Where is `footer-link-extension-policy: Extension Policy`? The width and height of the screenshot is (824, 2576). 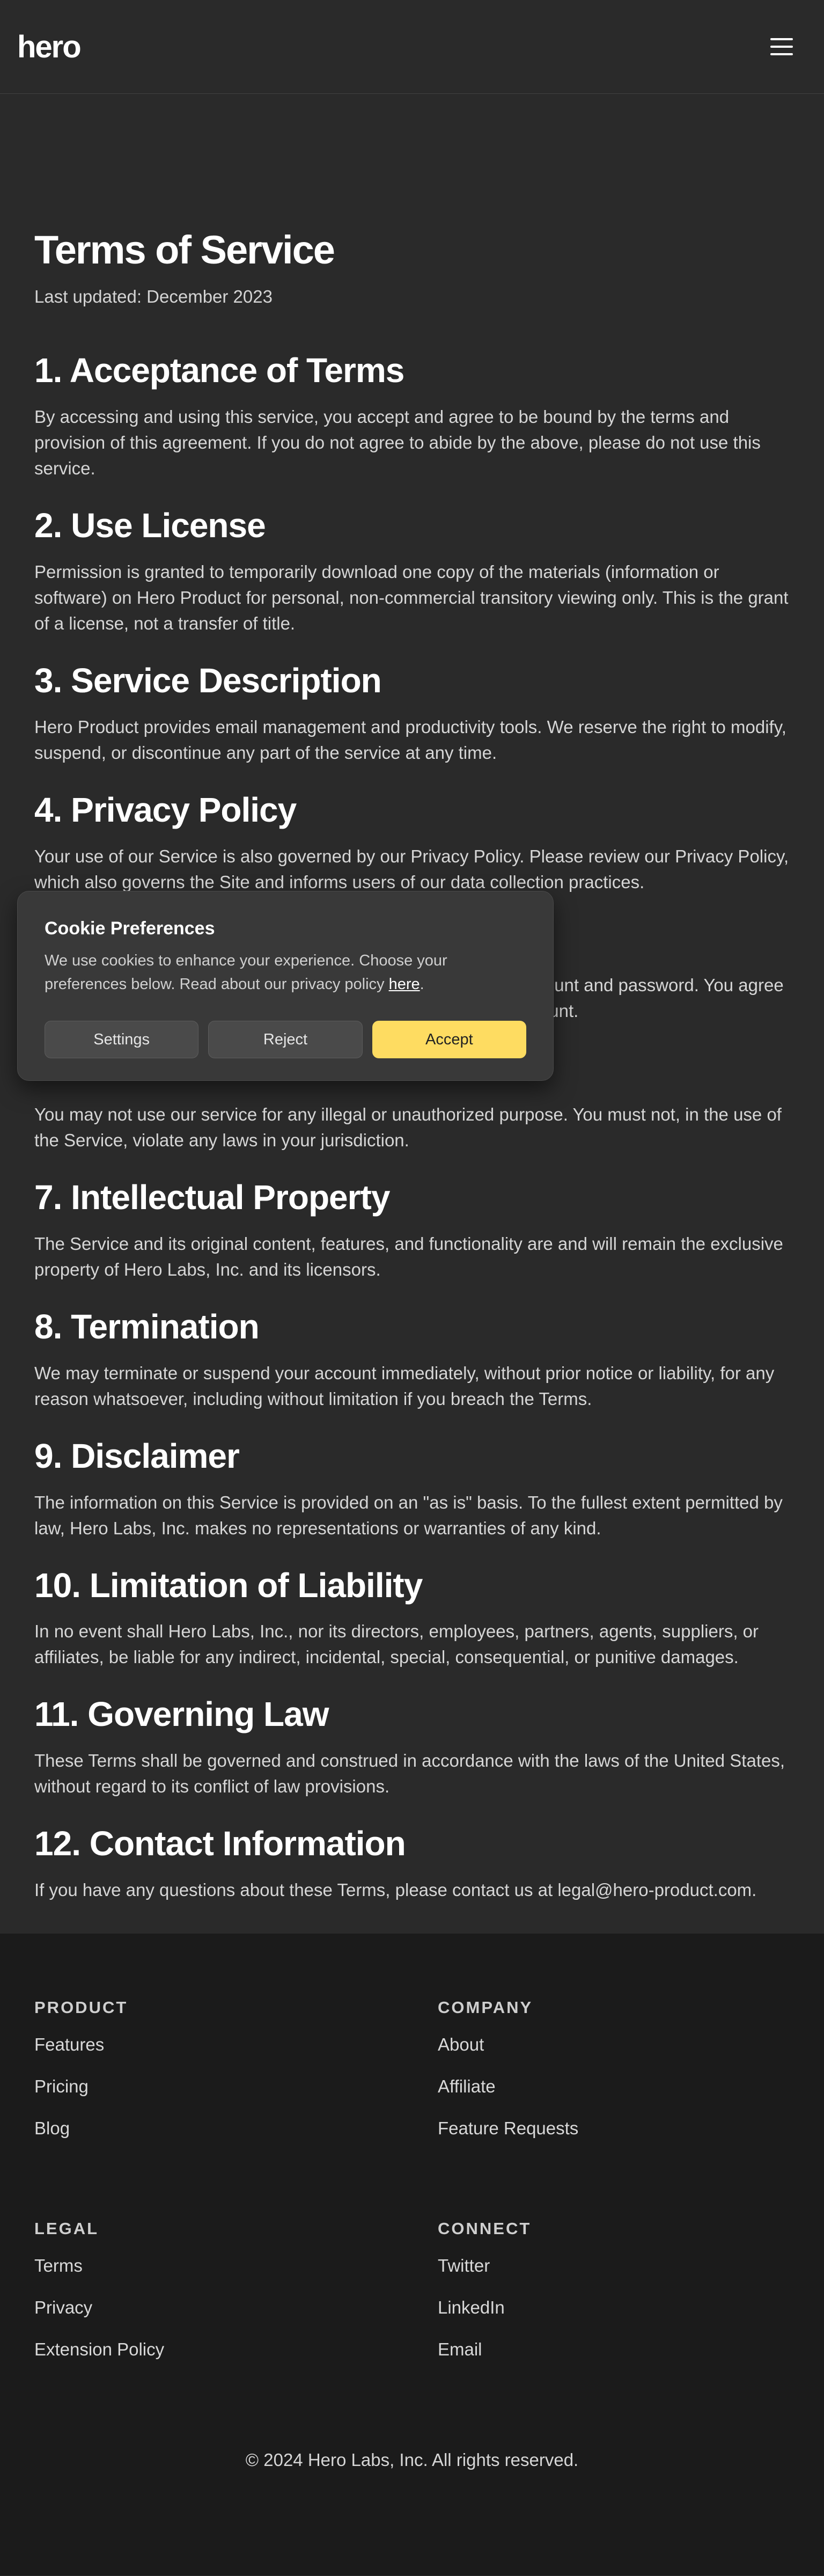
footer-link-extension-policy: Extension Policy is located at coordinates (236, 2349).